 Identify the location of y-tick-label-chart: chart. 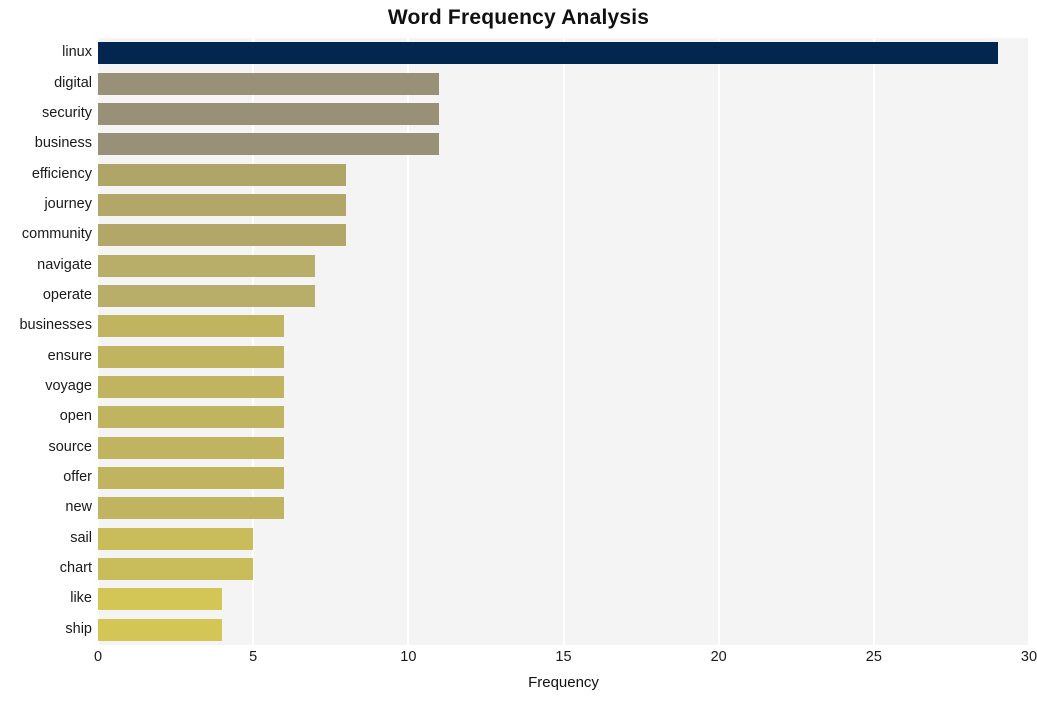
(75, 568).